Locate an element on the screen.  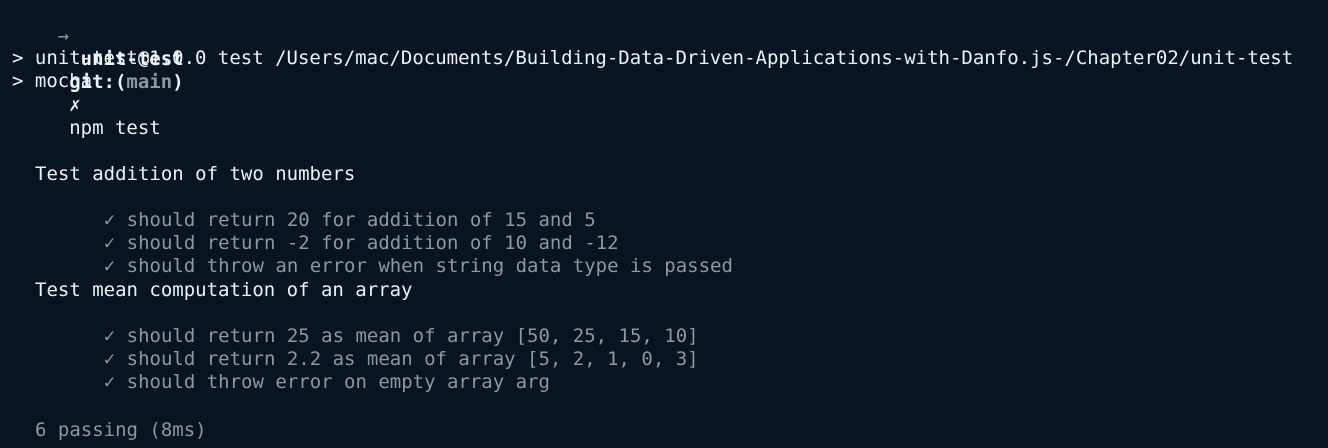
test-name: should throw error on empty array arg is located at coordinates (338, 382).